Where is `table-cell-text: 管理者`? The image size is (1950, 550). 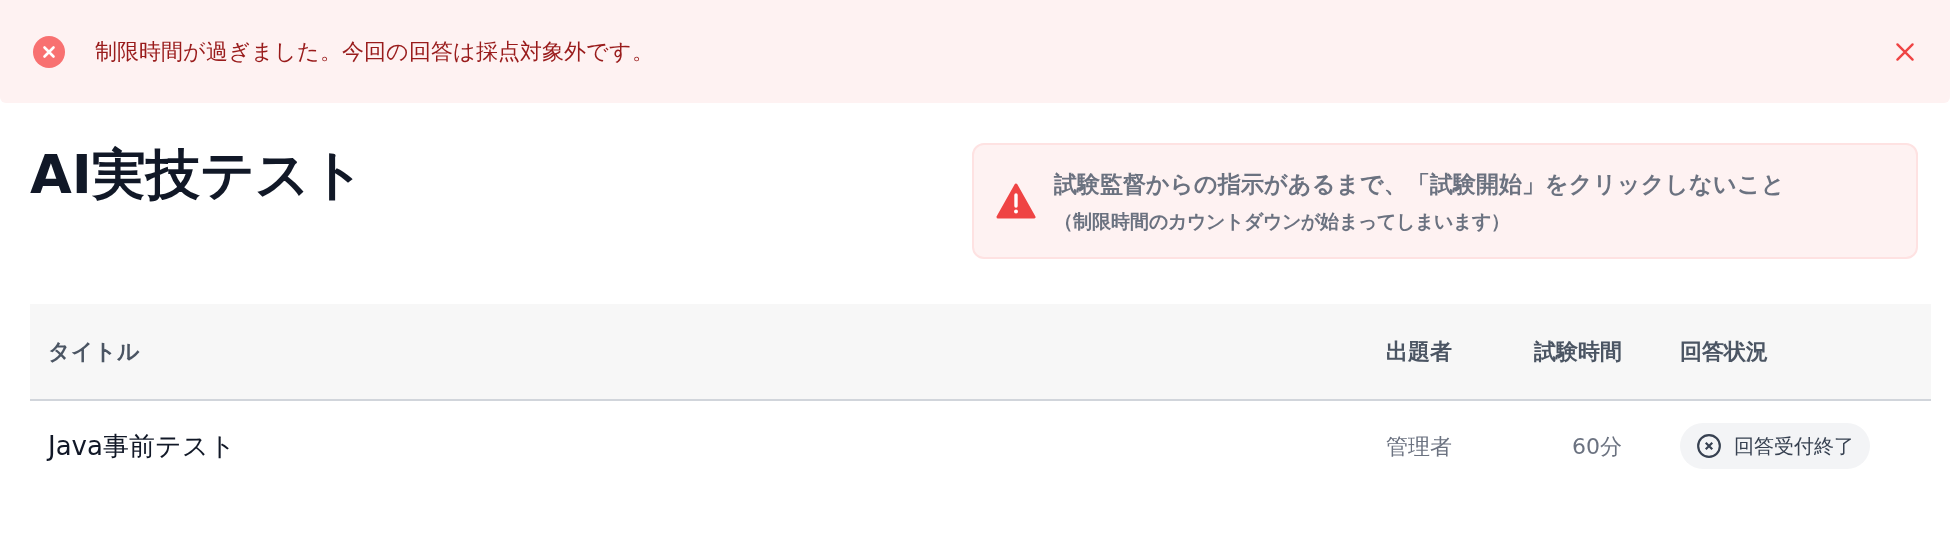 table-cell-text: 管理者 is located at coordinates (1419, 446).